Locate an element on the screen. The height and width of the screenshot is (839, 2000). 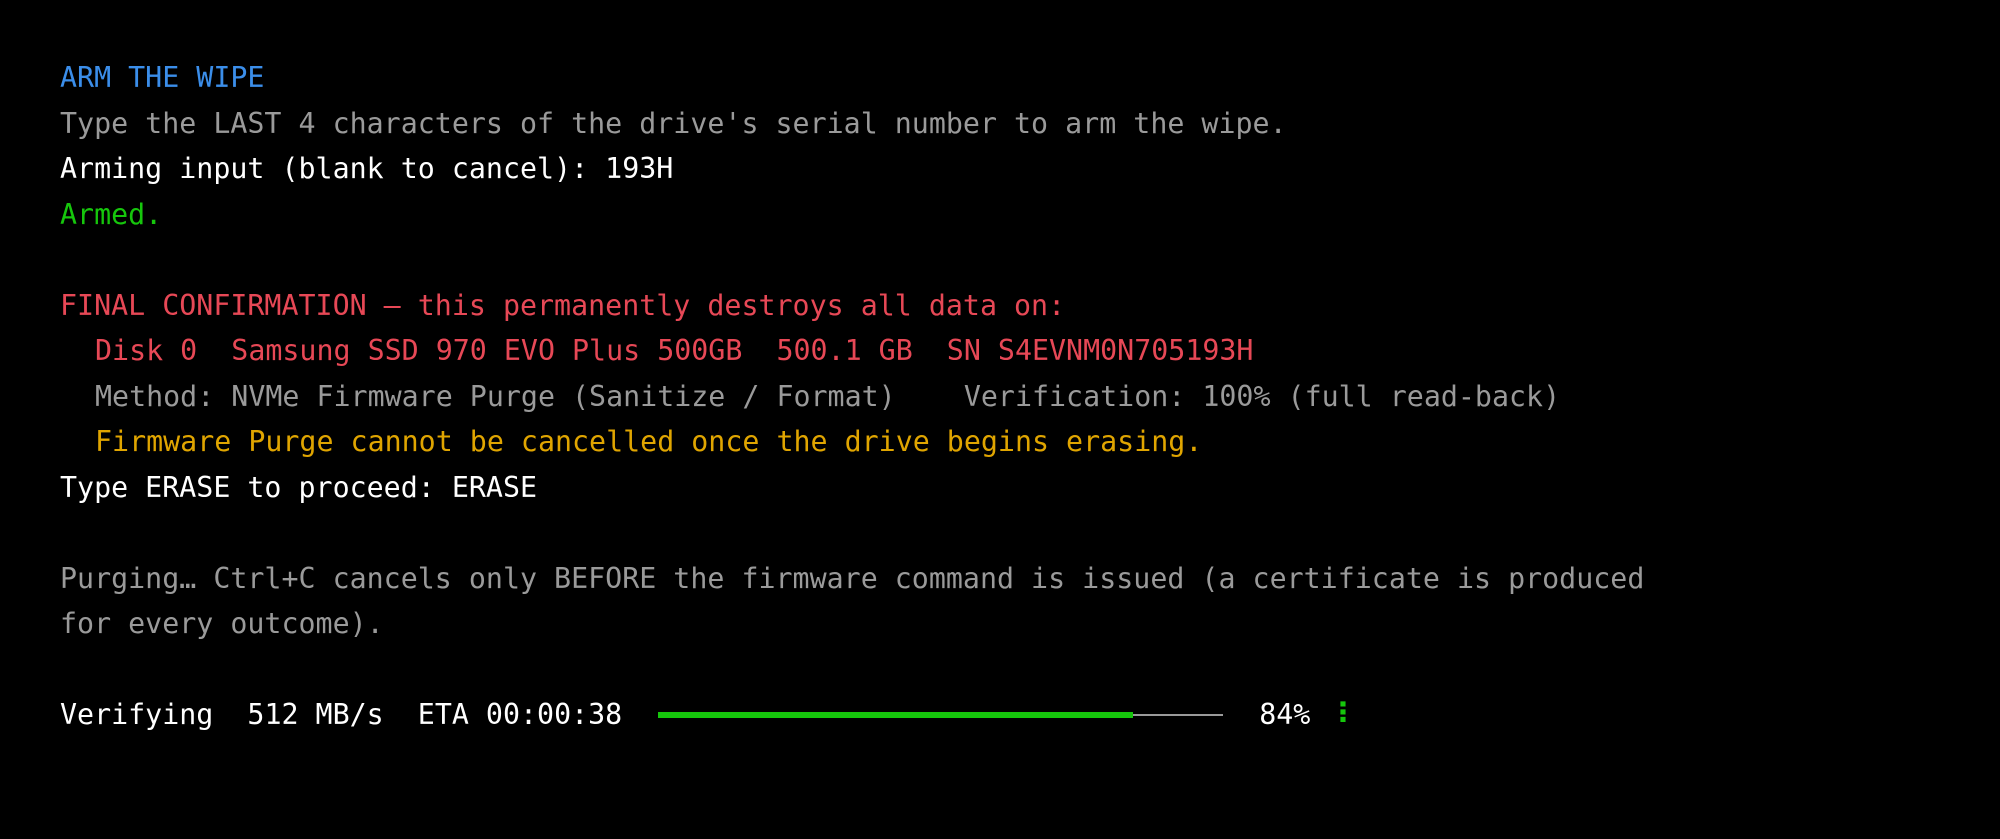
arm-prompt-label: Arming input (blank to cancel): is located at coordinates (333, 168).